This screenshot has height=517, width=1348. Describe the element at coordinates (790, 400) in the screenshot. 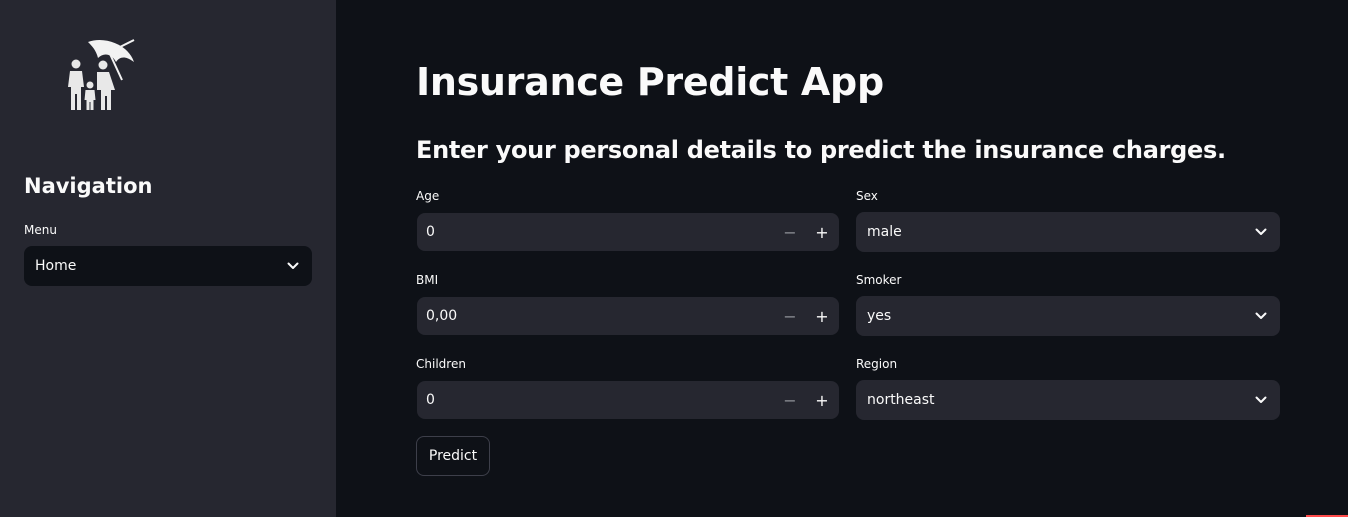

I see `children-decrement-button: −` at that location.